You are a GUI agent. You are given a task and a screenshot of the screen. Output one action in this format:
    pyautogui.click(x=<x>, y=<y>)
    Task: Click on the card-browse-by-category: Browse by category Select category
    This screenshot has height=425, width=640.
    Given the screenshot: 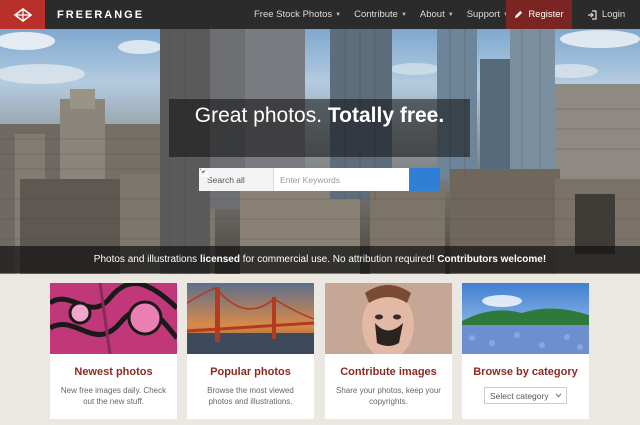 What is the action you would take?
    pyautogui.click(x=525, y=351)
    